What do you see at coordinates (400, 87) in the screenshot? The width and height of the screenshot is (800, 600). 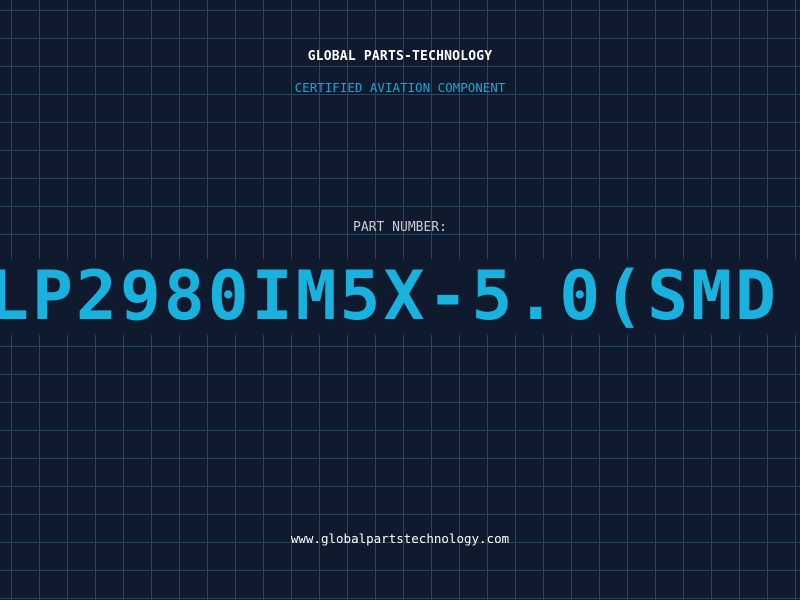 I see `certification-tagline: CERTIFIED AVIATION COMPONENT` at bounding box center [400, 87].